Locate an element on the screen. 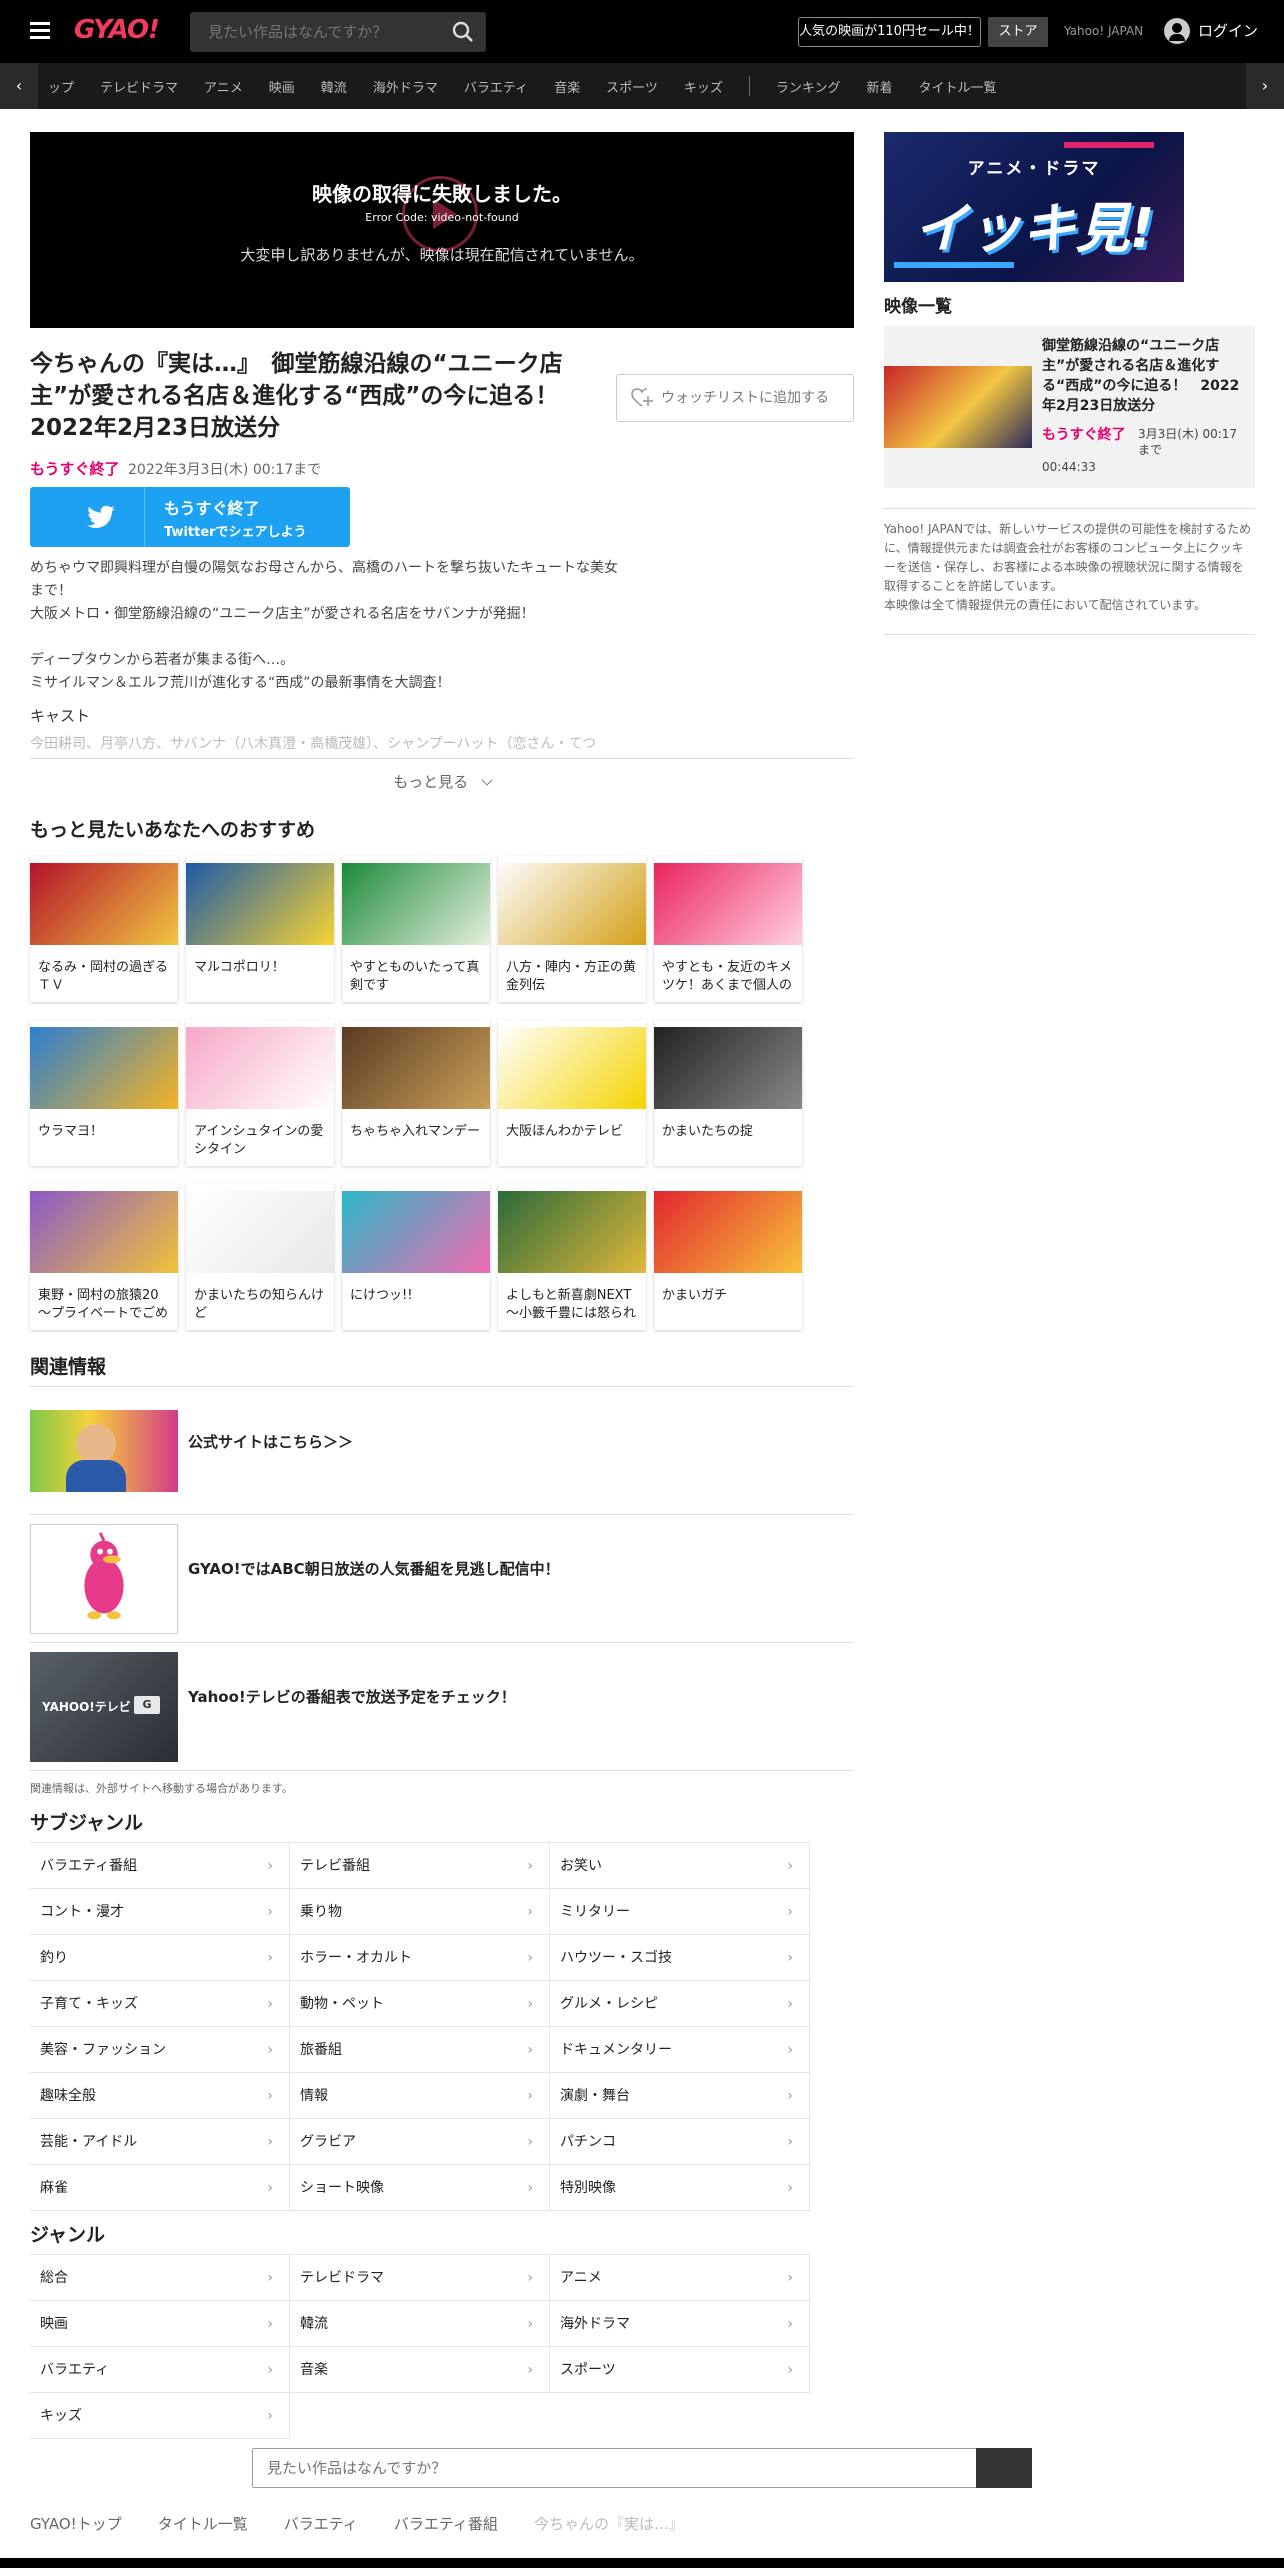  subgenre-item: ドキュメンタリー › is located at coordinates (680, 2050).